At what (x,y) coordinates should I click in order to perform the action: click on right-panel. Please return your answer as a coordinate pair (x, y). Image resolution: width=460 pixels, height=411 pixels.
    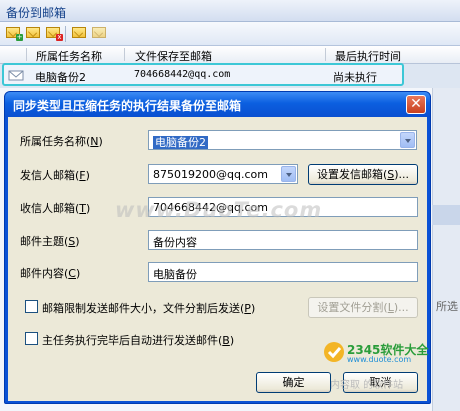
    Looking at the image, I should click on (446, 249).